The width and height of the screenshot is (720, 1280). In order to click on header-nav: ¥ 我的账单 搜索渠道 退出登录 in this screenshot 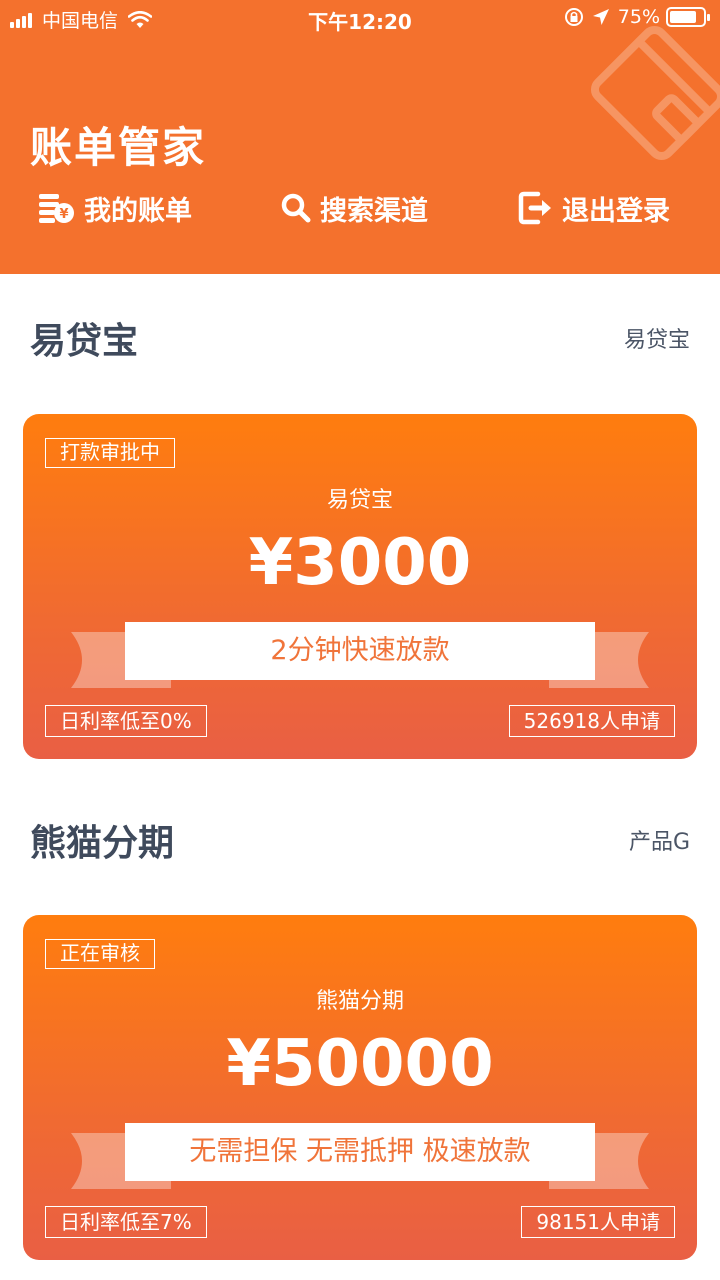, I will do `click(360, 208)`.